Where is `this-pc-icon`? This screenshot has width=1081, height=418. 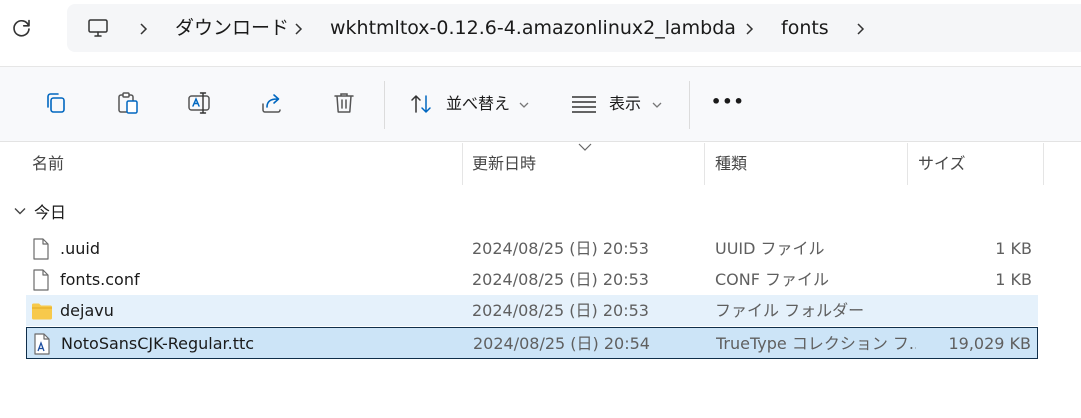
this-pc-icon is located at coordinates (98, 28).